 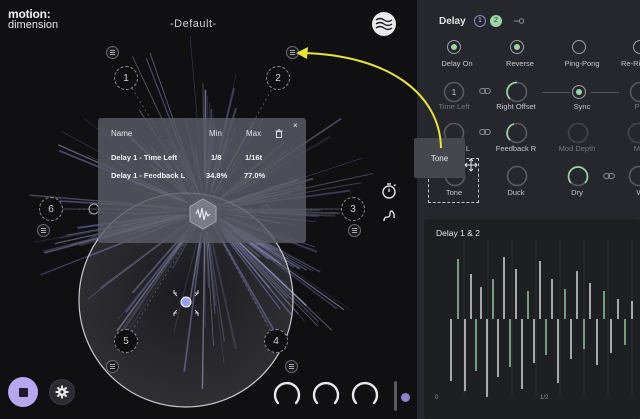 What do you see at coordinates (633, 137) in the screenshot?
I see `mod-rate-knob: Mod` at bounding box center [633, 137].